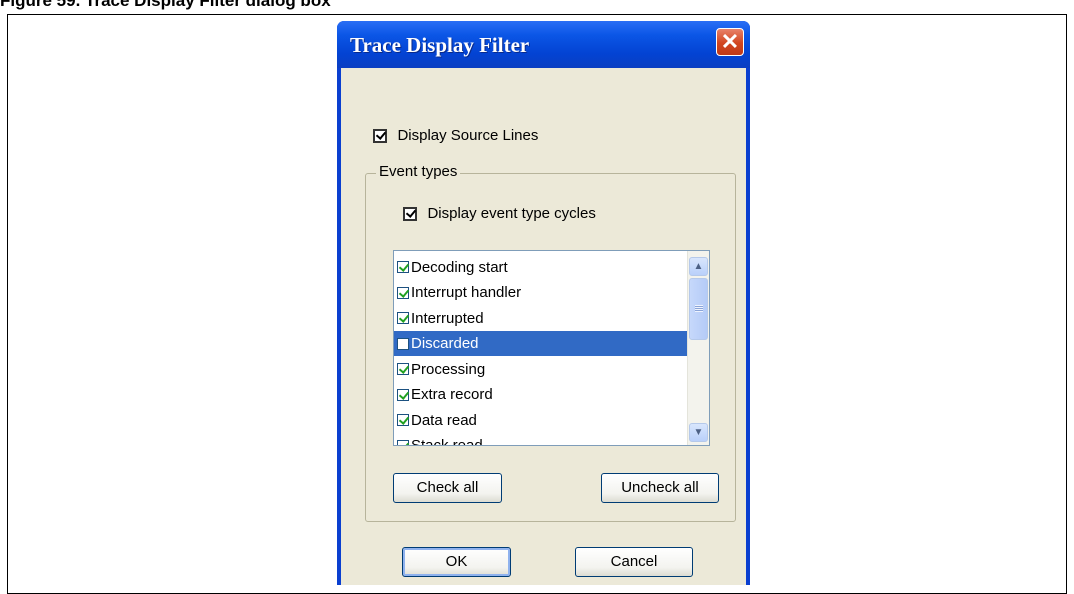  Describe the element at coordinates (634, 562) in the screenshot. I see `cancel-button: Cancel` at that location.